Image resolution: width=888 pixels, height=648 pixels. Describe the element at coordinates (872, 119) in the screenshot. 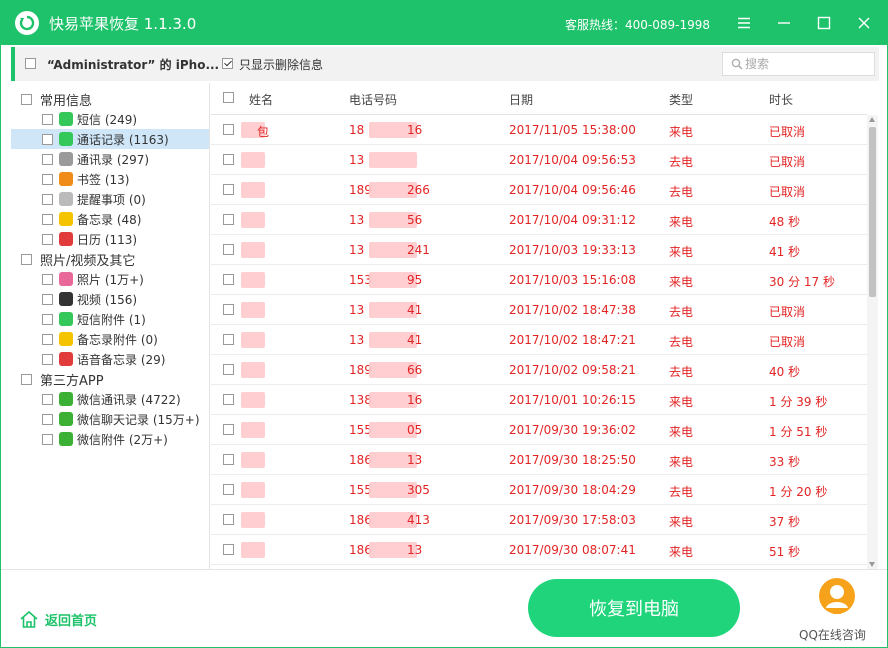

I see `scroll-up-arrow-icon` at that location.